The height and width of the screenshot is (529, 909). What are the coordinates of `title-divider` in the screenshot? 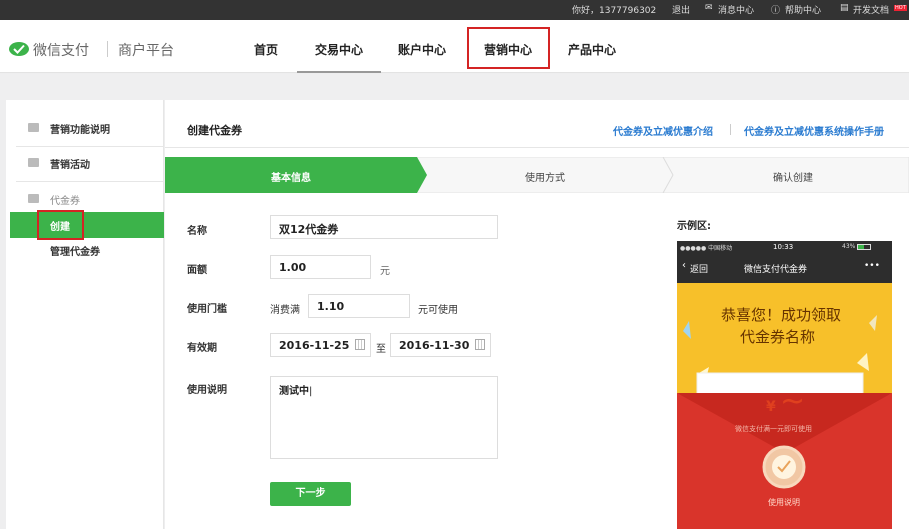 It's located at (537, 147).